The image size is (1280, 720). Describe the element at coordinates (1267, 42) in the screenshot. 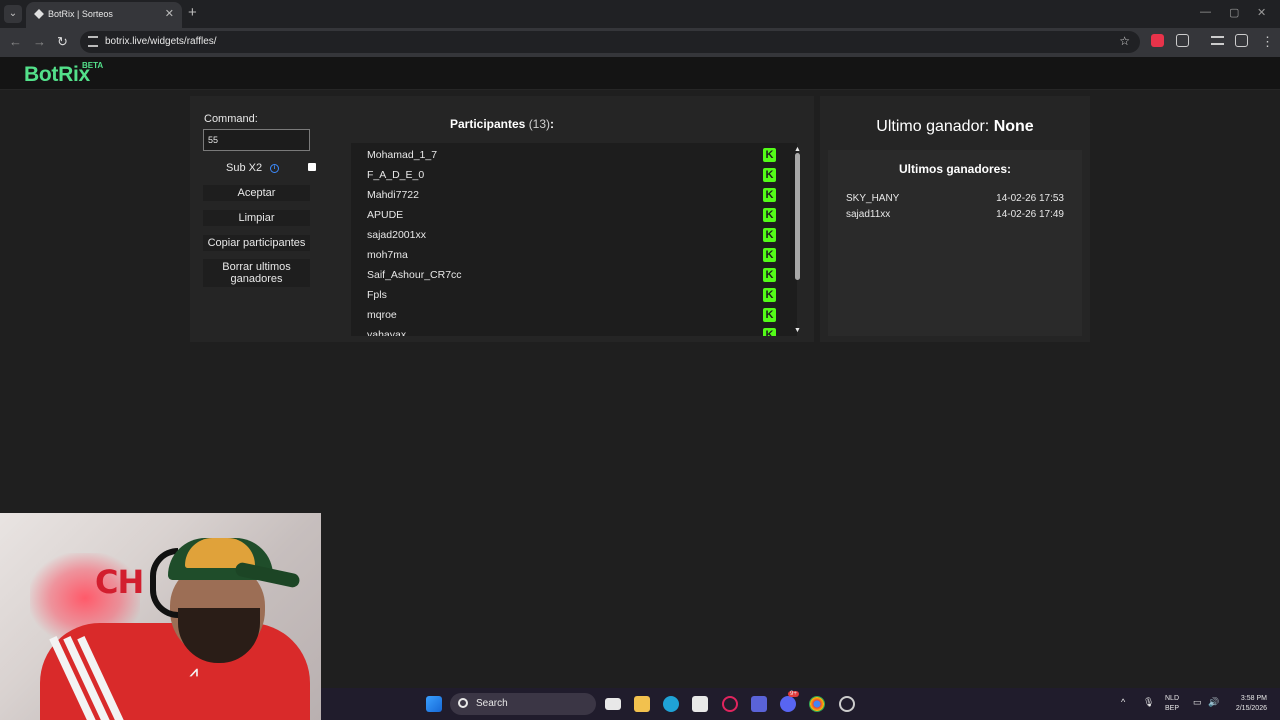

I see `browser-menu-icon: ⋮` at that location.